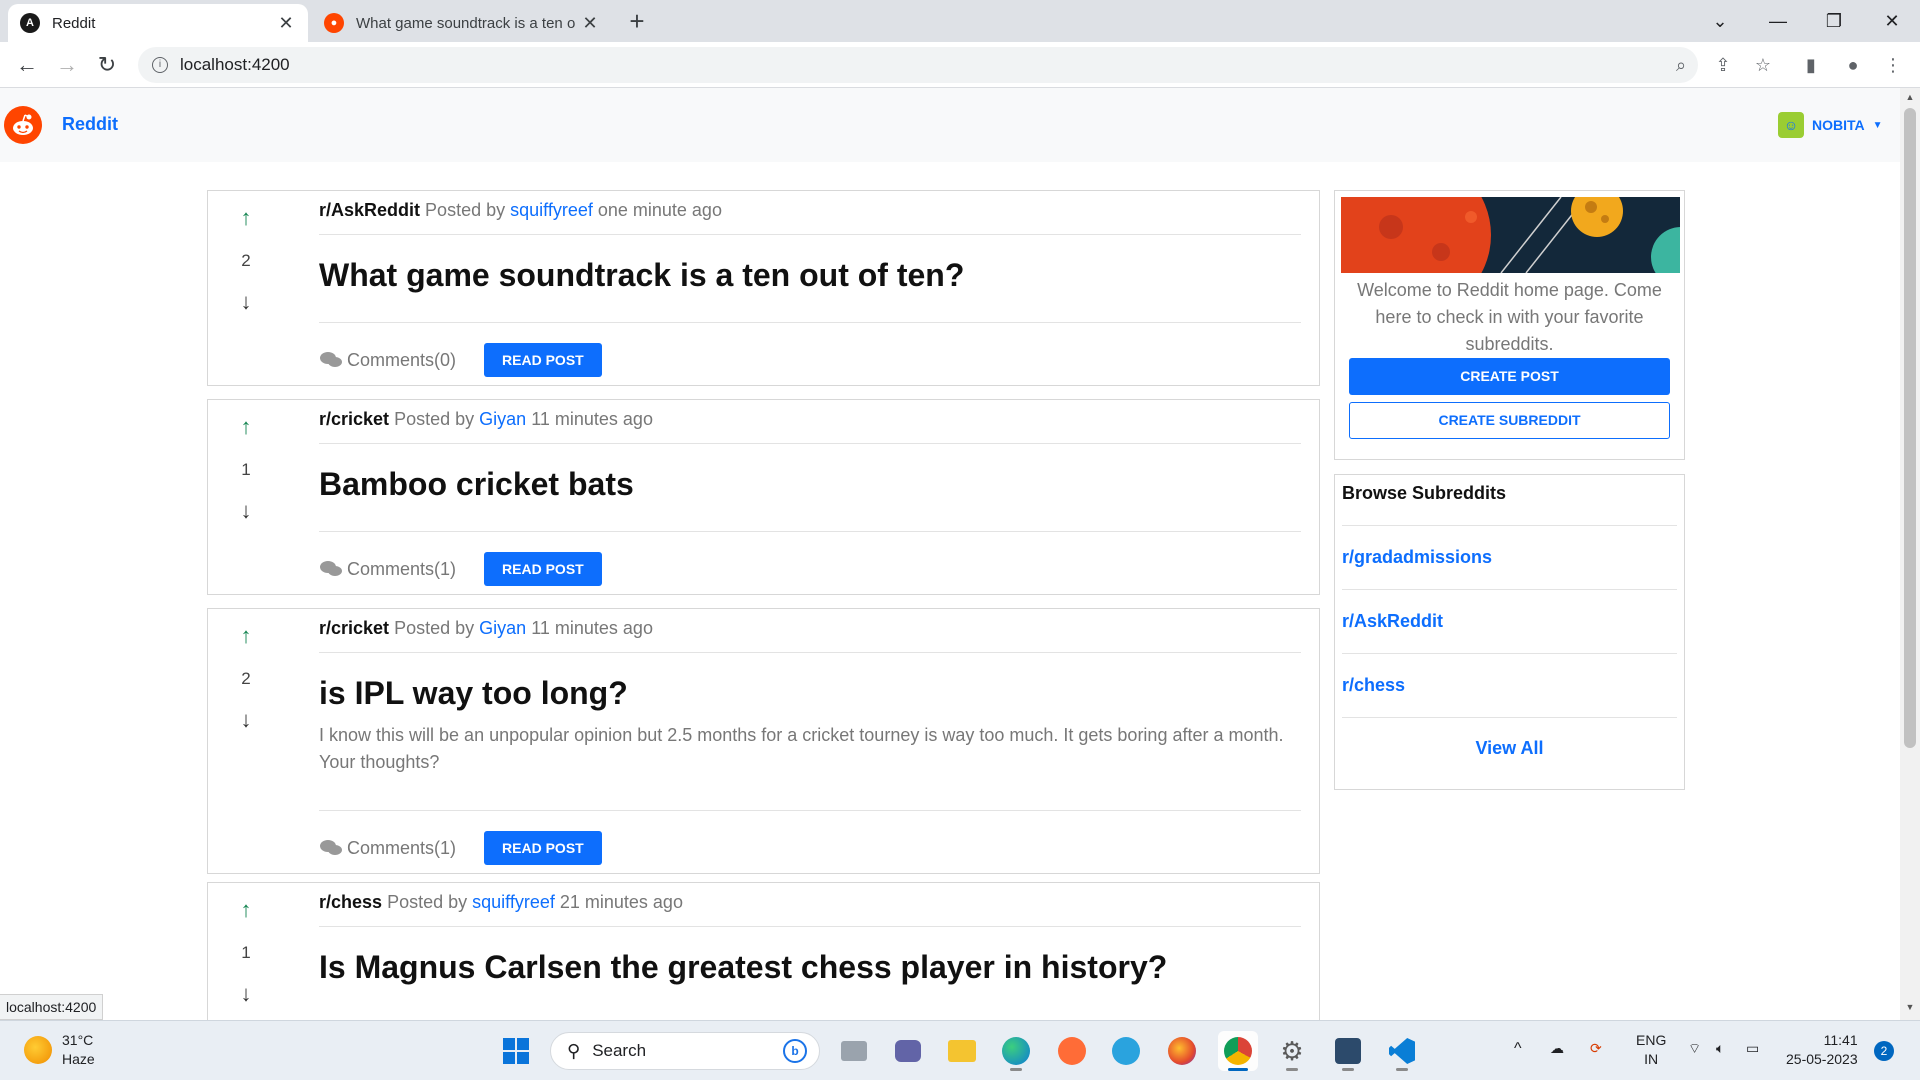 The height and width of the screenshot is (1080, 1920). Describe the element at coordinates (1778, 21) in the screenshot. I see `minimize-button: —` at that location.